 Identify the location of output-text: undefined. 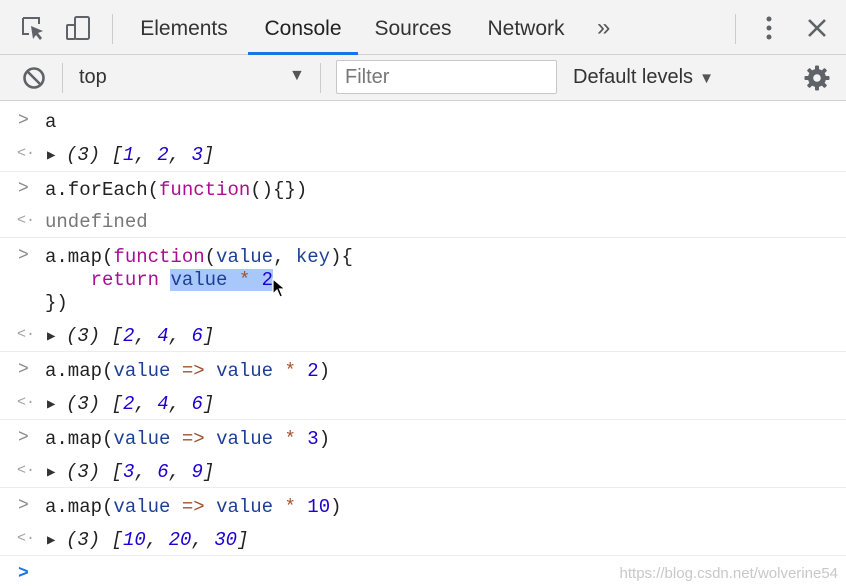
(96, 222).